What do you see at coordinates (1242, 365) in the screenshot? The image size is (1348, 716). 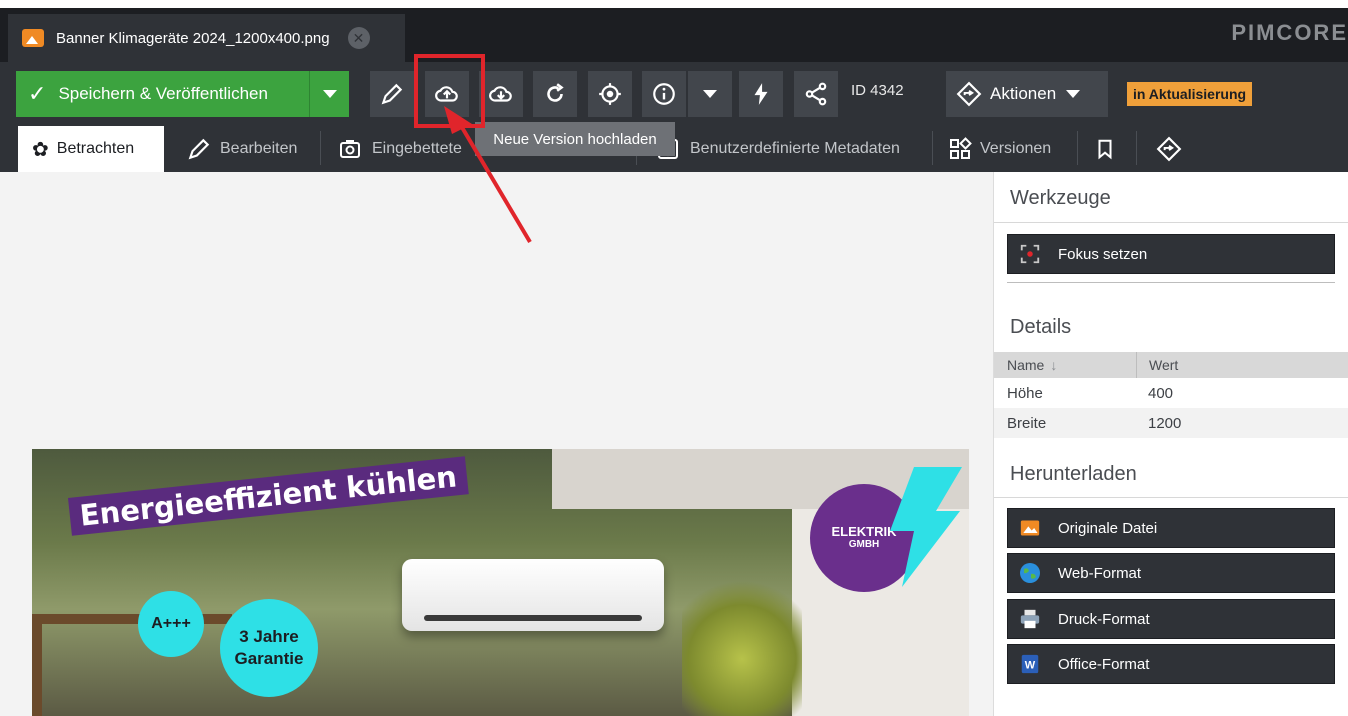 I see `column-header-wert: Wert` at bounding box center [1242, 365].